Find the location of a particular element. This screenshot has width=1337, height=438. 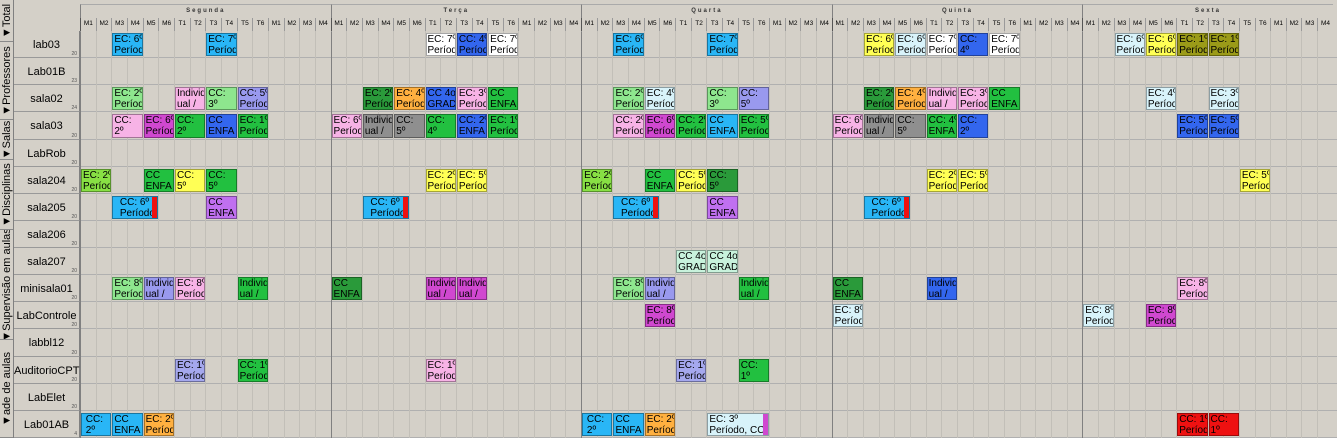

class-block: CC: 1º is located at coordinates (1223, 424).